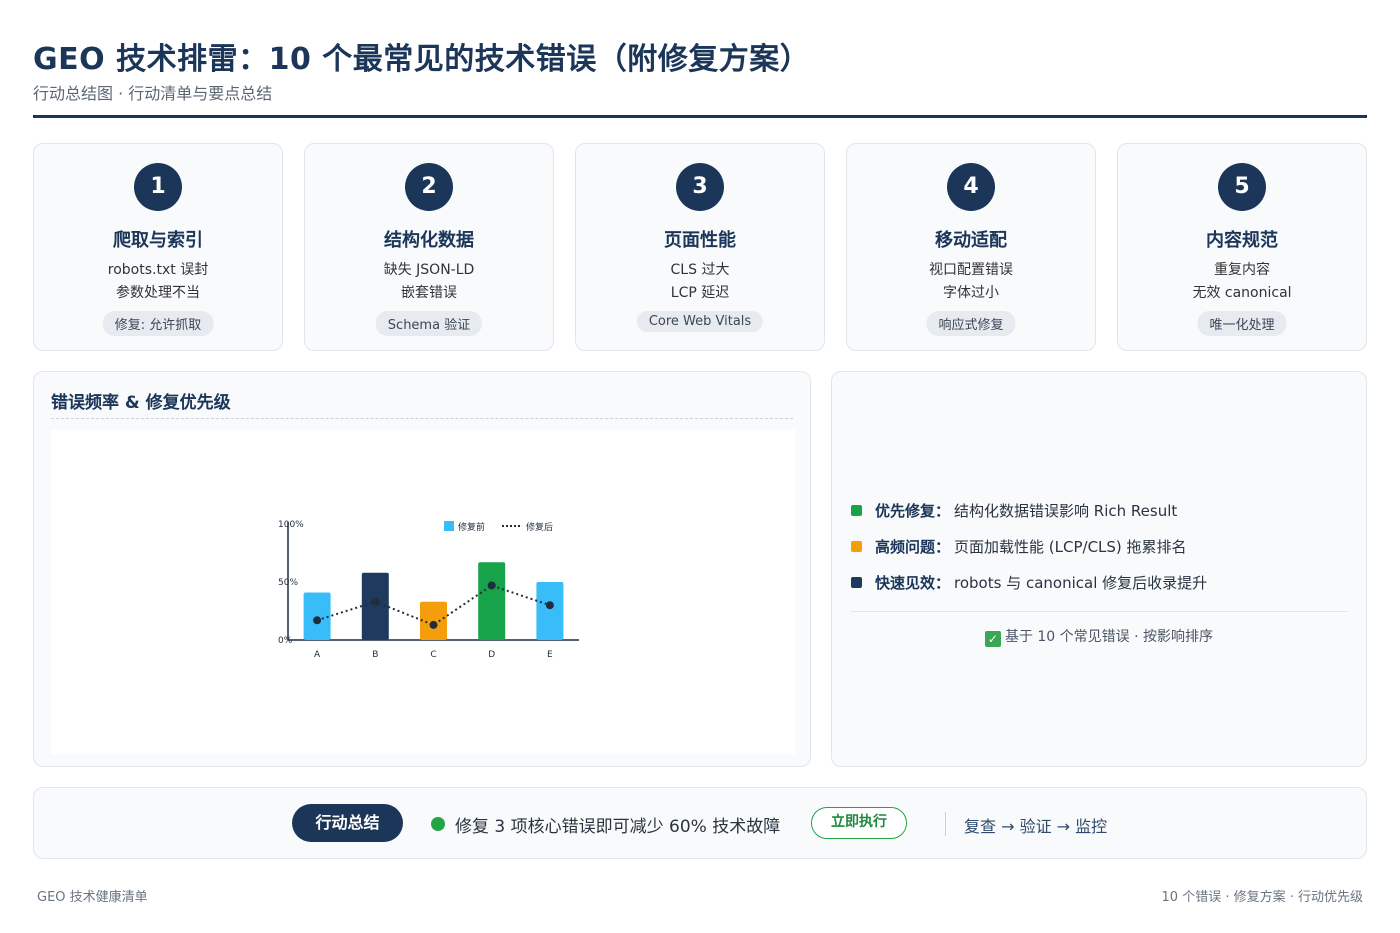 The height and width of the screenshot is (933, 1400). I want to click on step-number-badge: 1, so click(158, 187).